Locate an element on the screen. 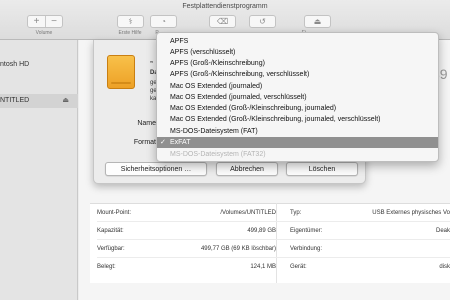  sidebar-item-untitled: NTITLED ⏏ is located at coordinates (39, 101).